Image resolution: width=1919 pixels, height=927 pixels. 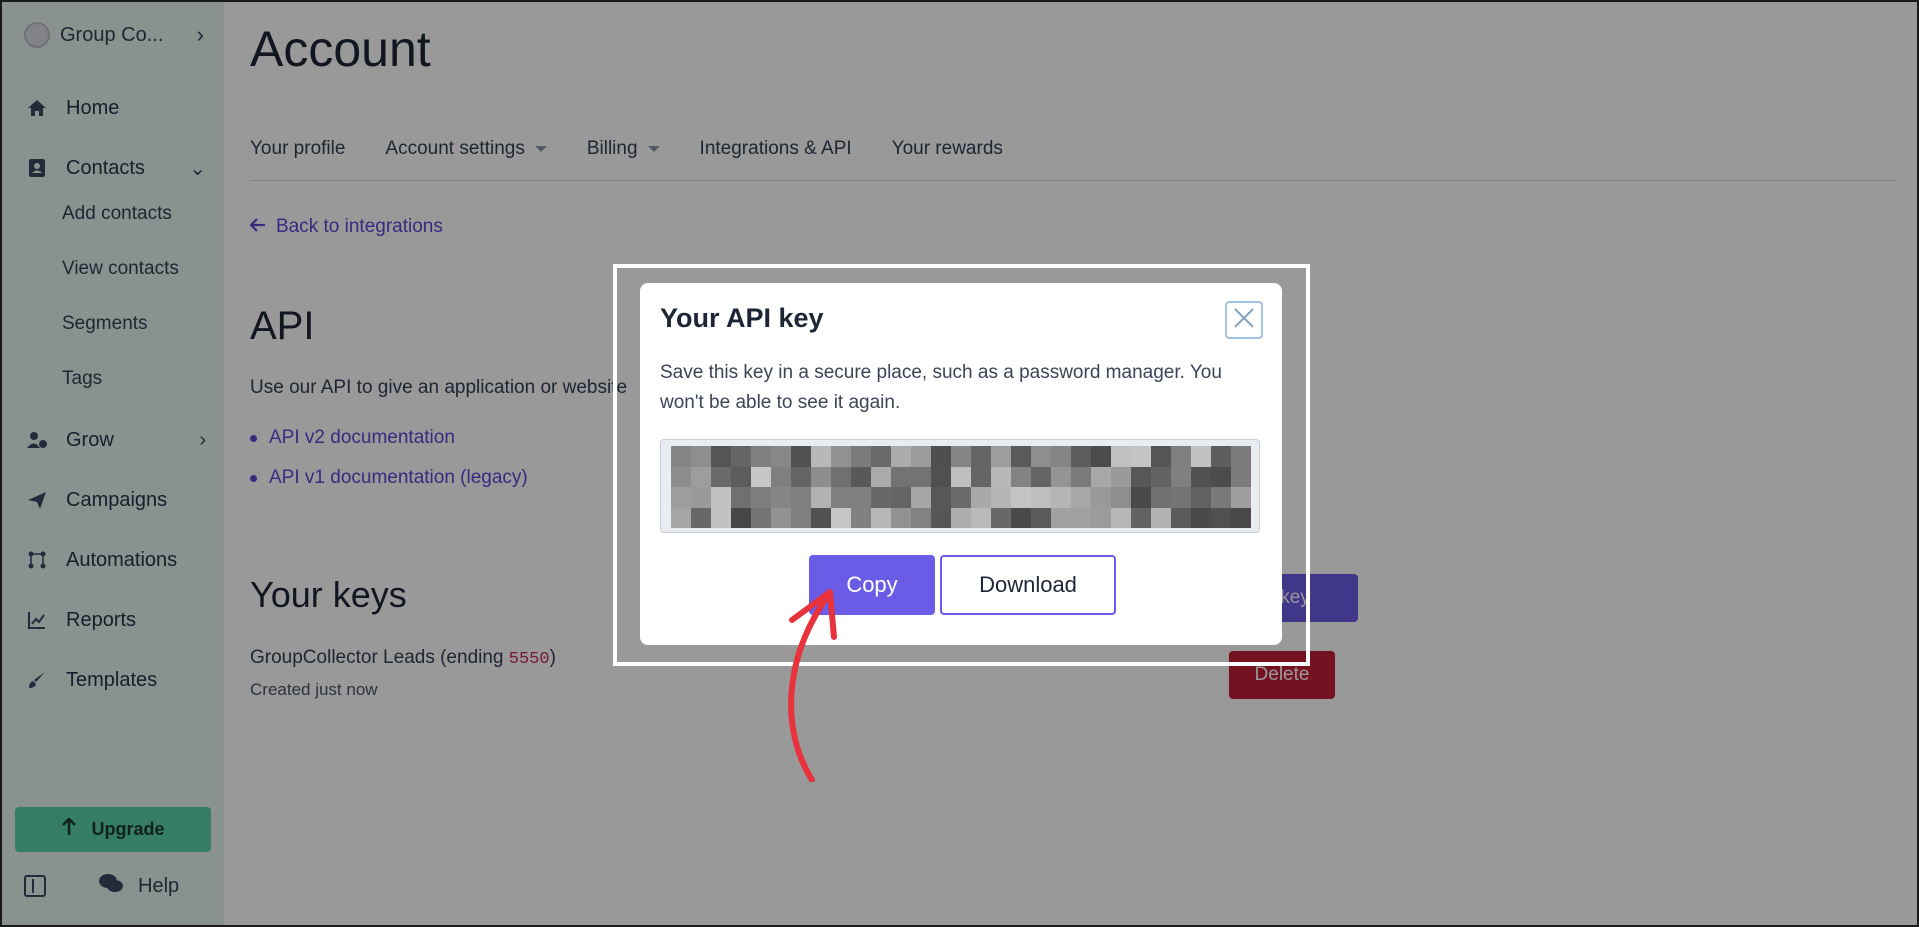 I want to click on modal-title: Your API key, so click(x=742, y=318).